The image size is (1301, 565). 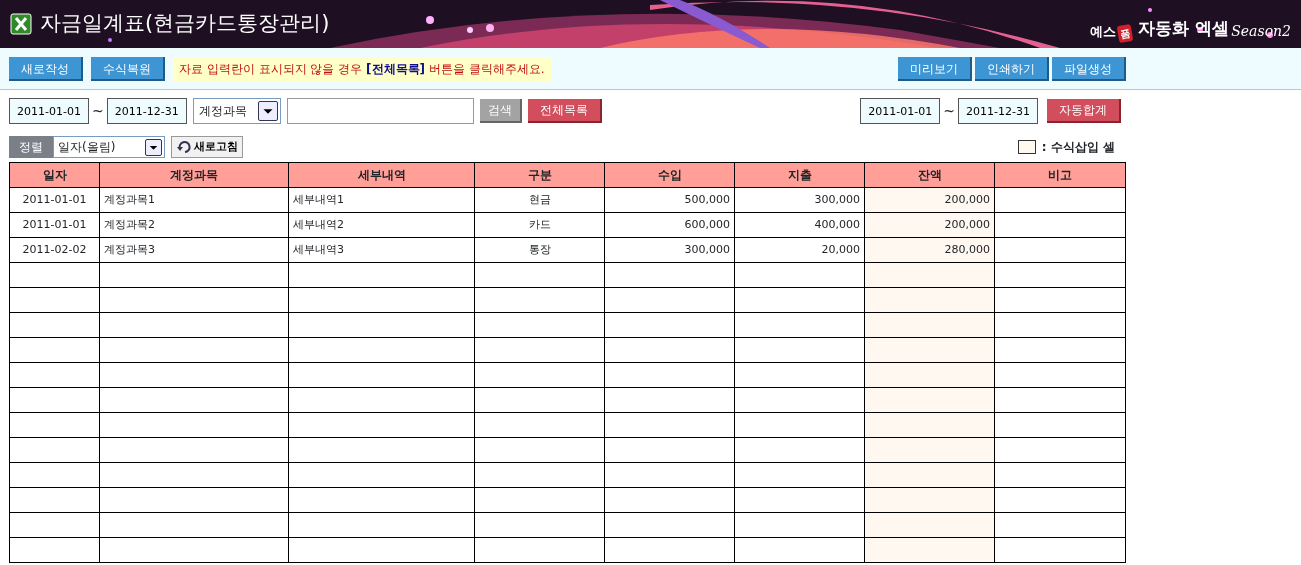 What do you see at coordinates (54, 250) in the screenshot?
I see `table-cell: 2011-02-02` at bounding box center [54, 250].